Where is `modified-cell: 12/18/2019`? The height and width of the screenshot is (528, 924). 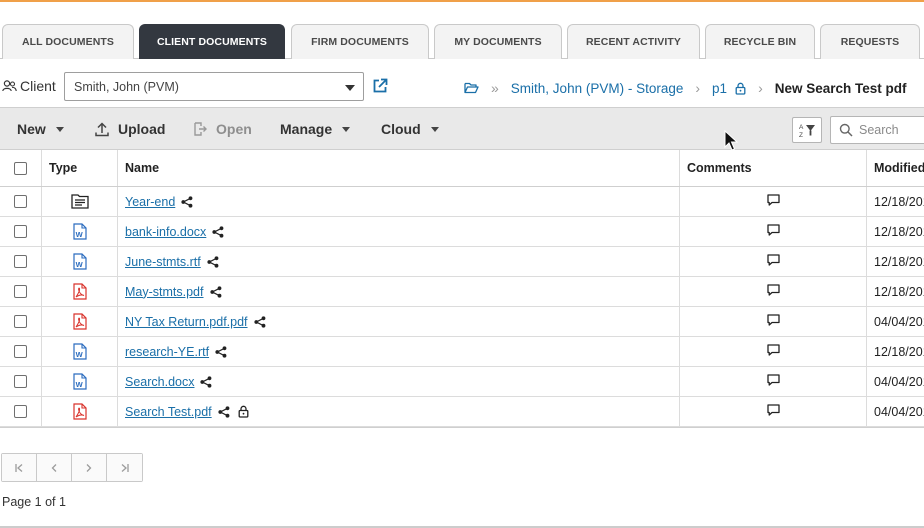
modified-cell: 12/18/2019 is located at coordinates (895, 261).